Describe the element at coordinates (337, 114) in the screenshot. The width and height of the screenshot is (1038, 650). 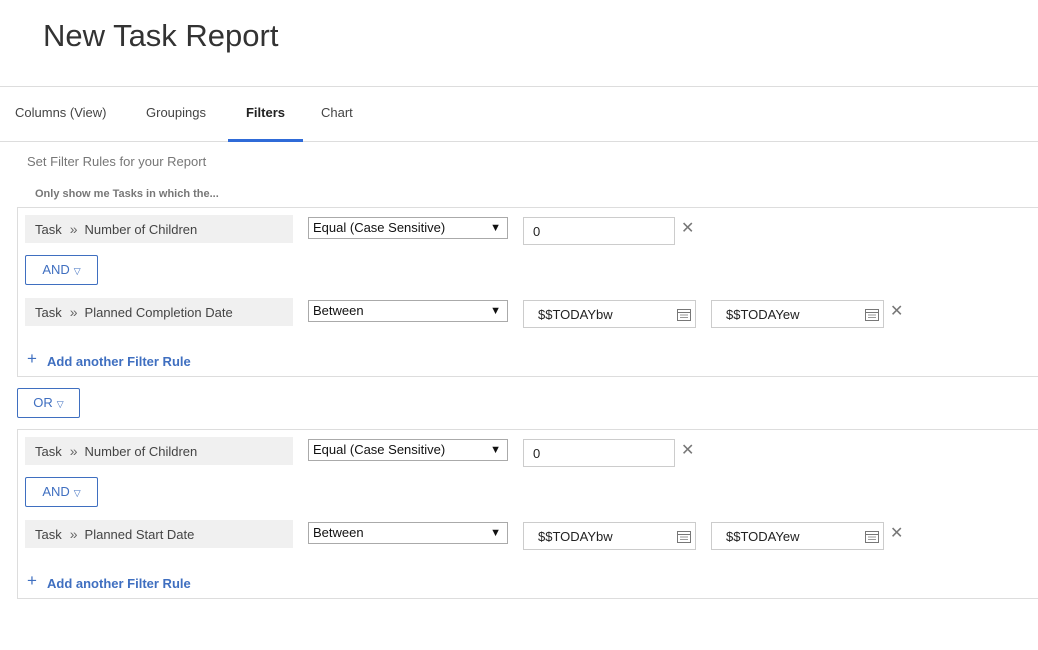
I see `tab-chart: Chart` at that location.